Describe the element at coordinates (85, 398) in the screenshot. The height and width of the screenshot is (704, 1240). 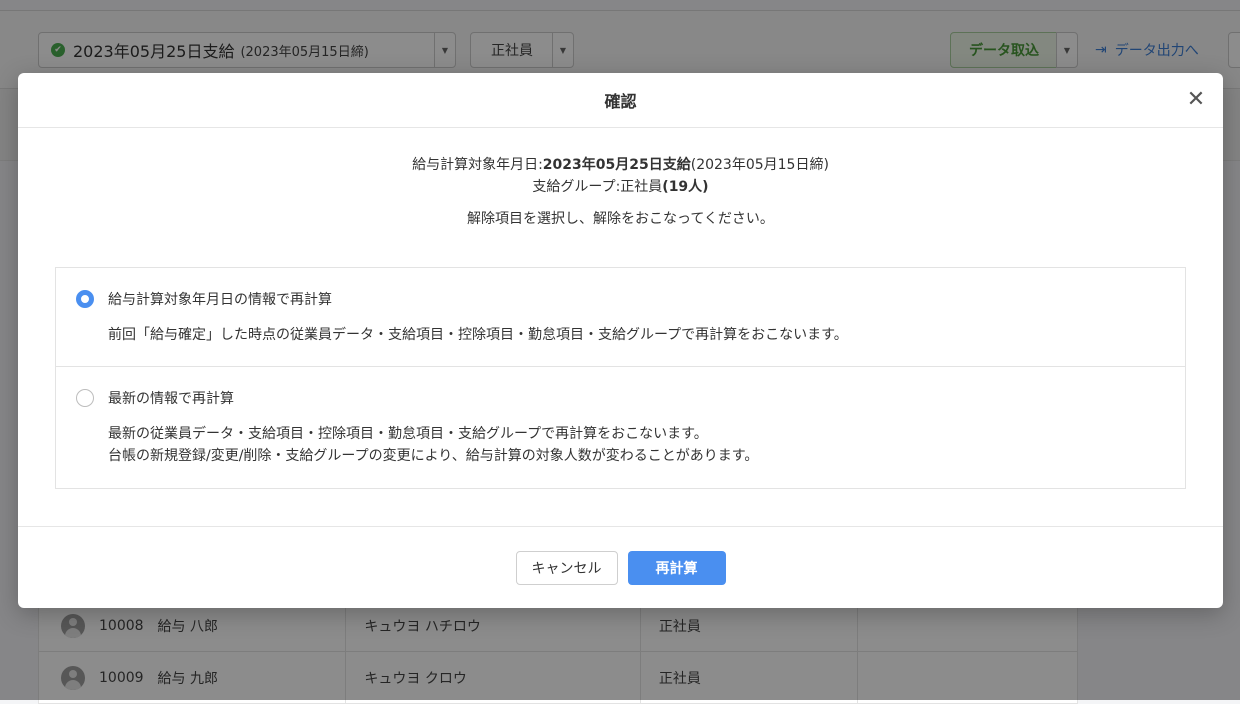
I see `radio-button-unchecked` at that location.